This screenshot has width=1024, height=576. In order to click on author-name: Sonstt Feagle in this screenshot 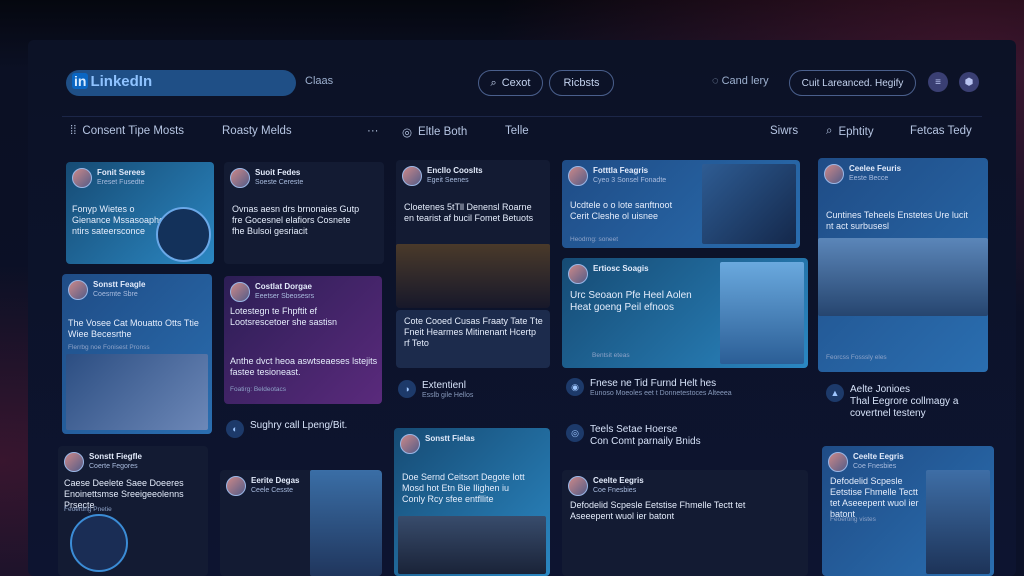, I will do `click(119, 285)`.